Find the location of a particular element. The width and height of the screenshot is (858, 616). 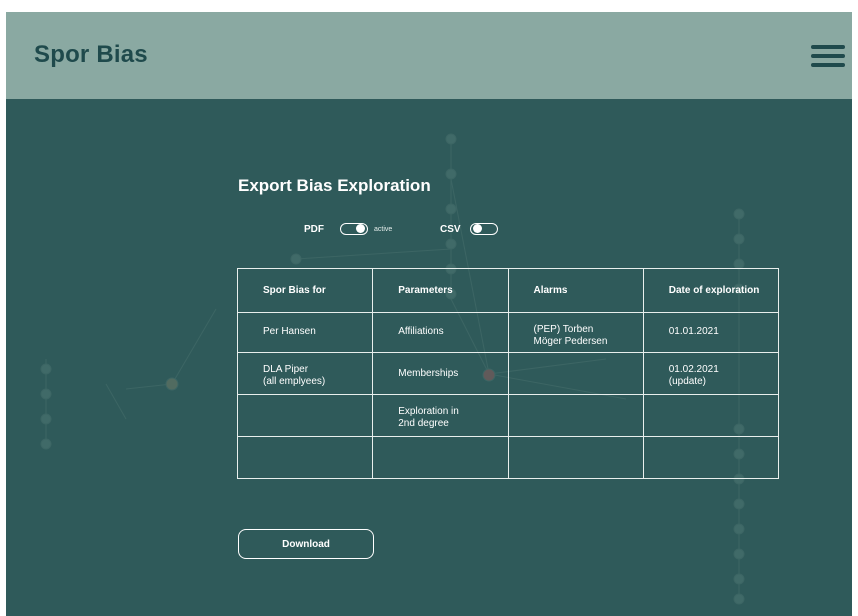

export-title: Export Bias Exploration is located at coordinates (334, 185).